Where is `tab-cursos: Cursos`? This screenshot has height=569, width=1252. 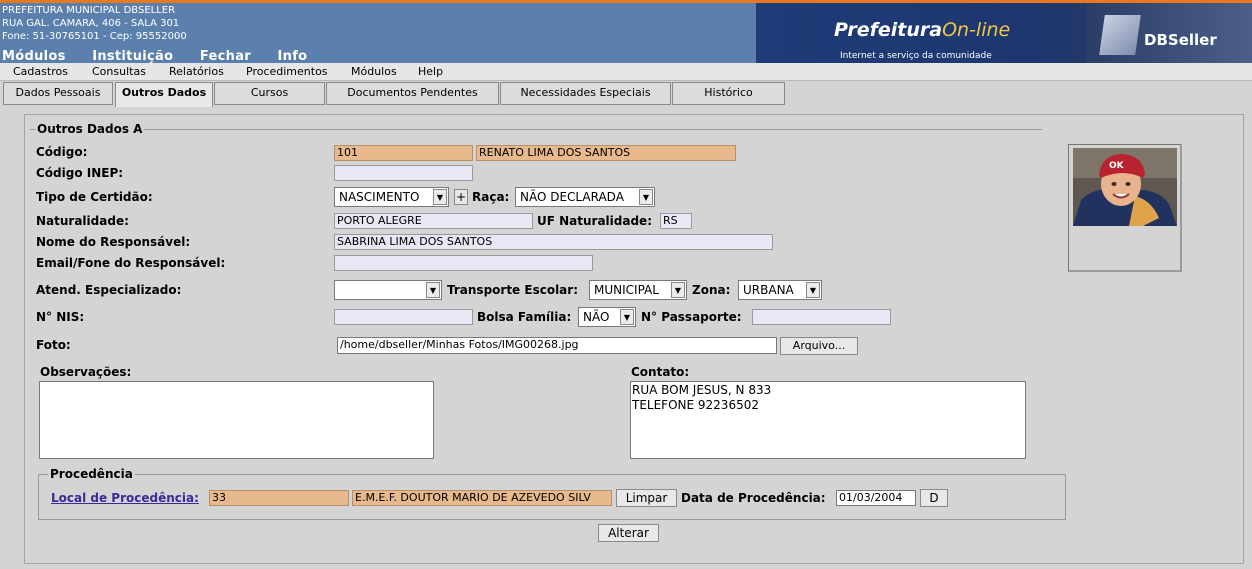 tab-cursos: Cursos is located at coordinates (269, 93).